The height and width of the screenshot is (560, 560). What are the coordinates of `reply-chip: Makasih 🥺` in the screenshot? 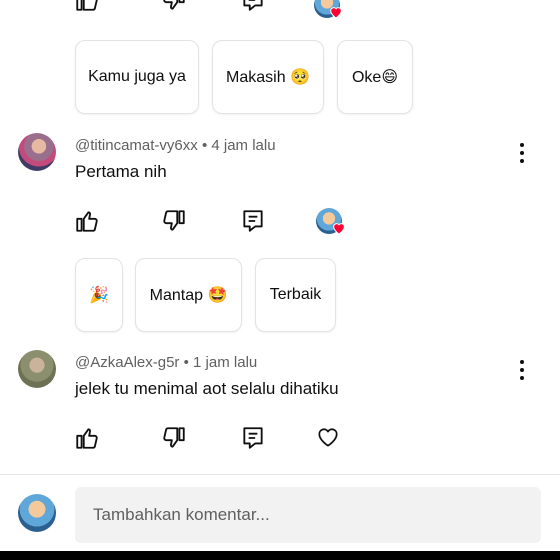 It's located at (268, 77).